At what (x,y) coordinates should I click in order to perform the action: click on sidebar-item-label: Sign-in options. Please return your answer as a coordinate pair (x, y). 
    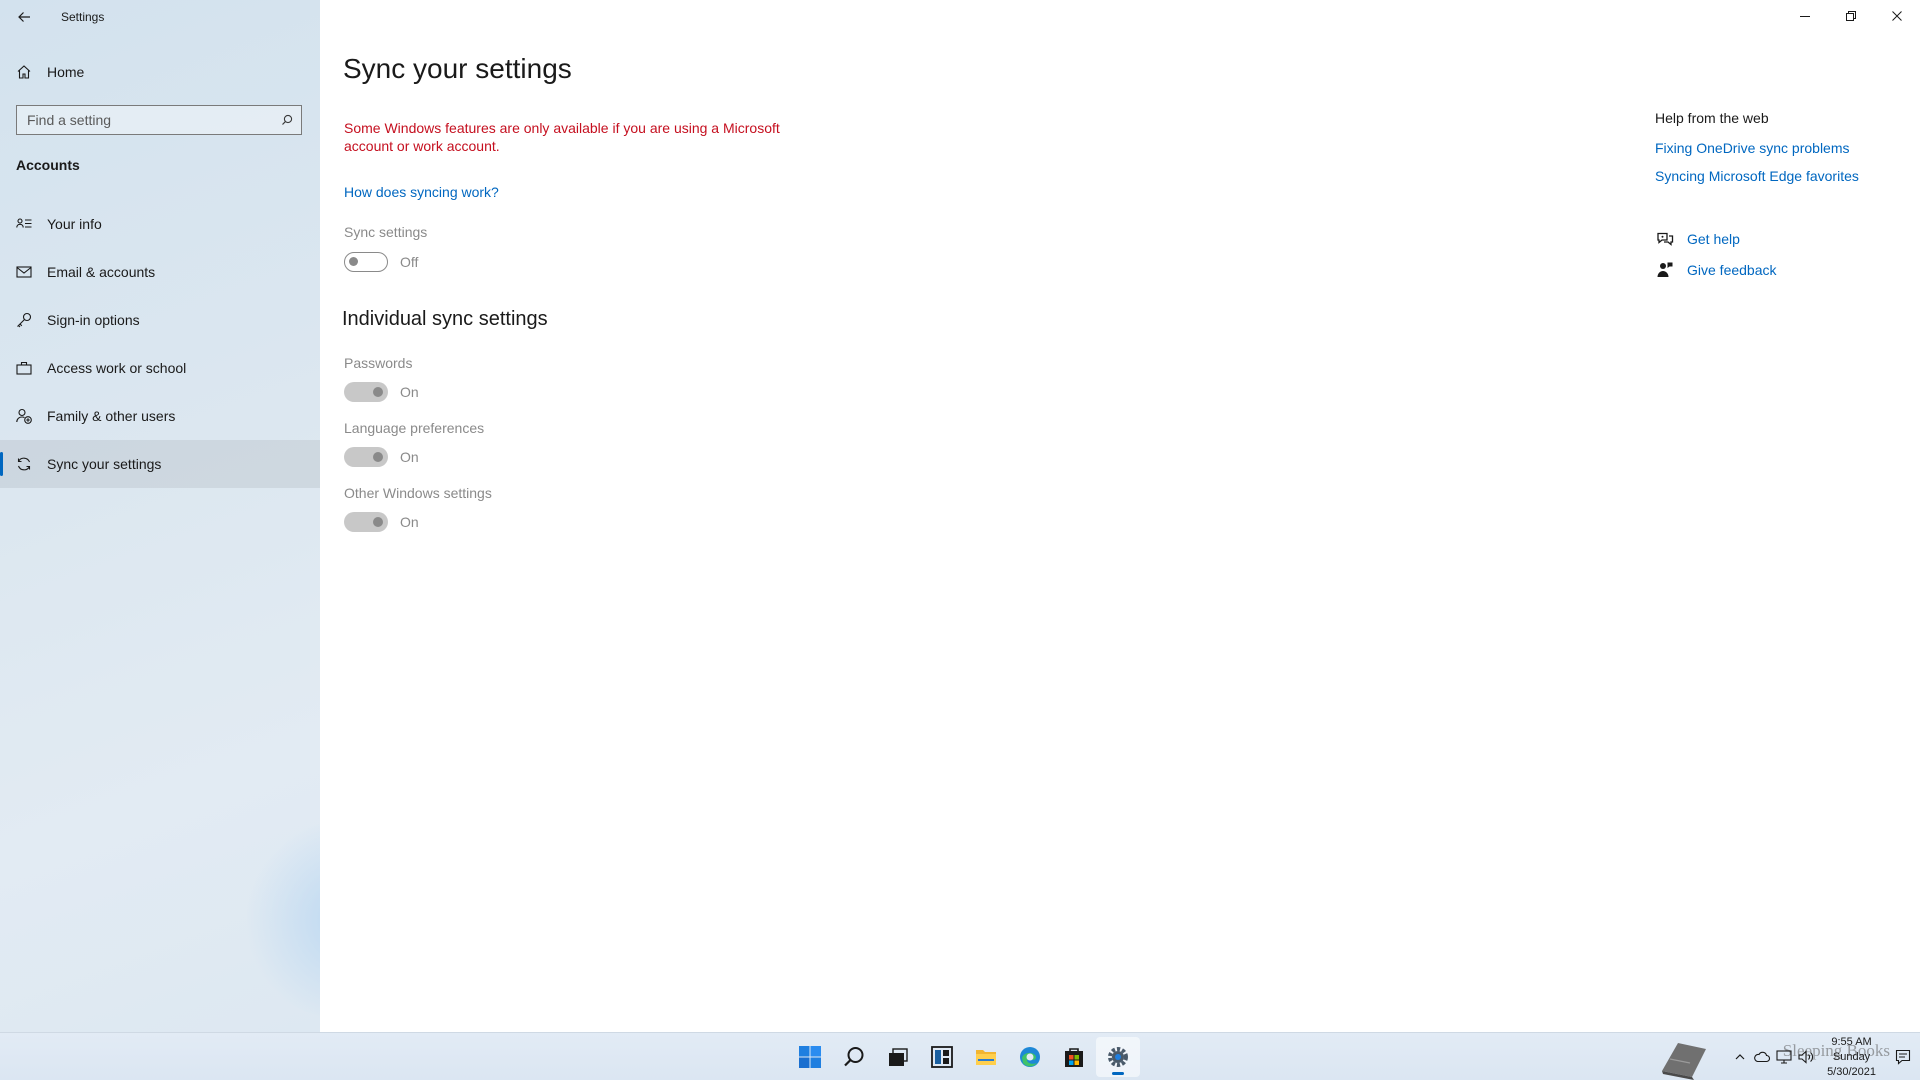
    Looking at the image, I should click on (93, 320).